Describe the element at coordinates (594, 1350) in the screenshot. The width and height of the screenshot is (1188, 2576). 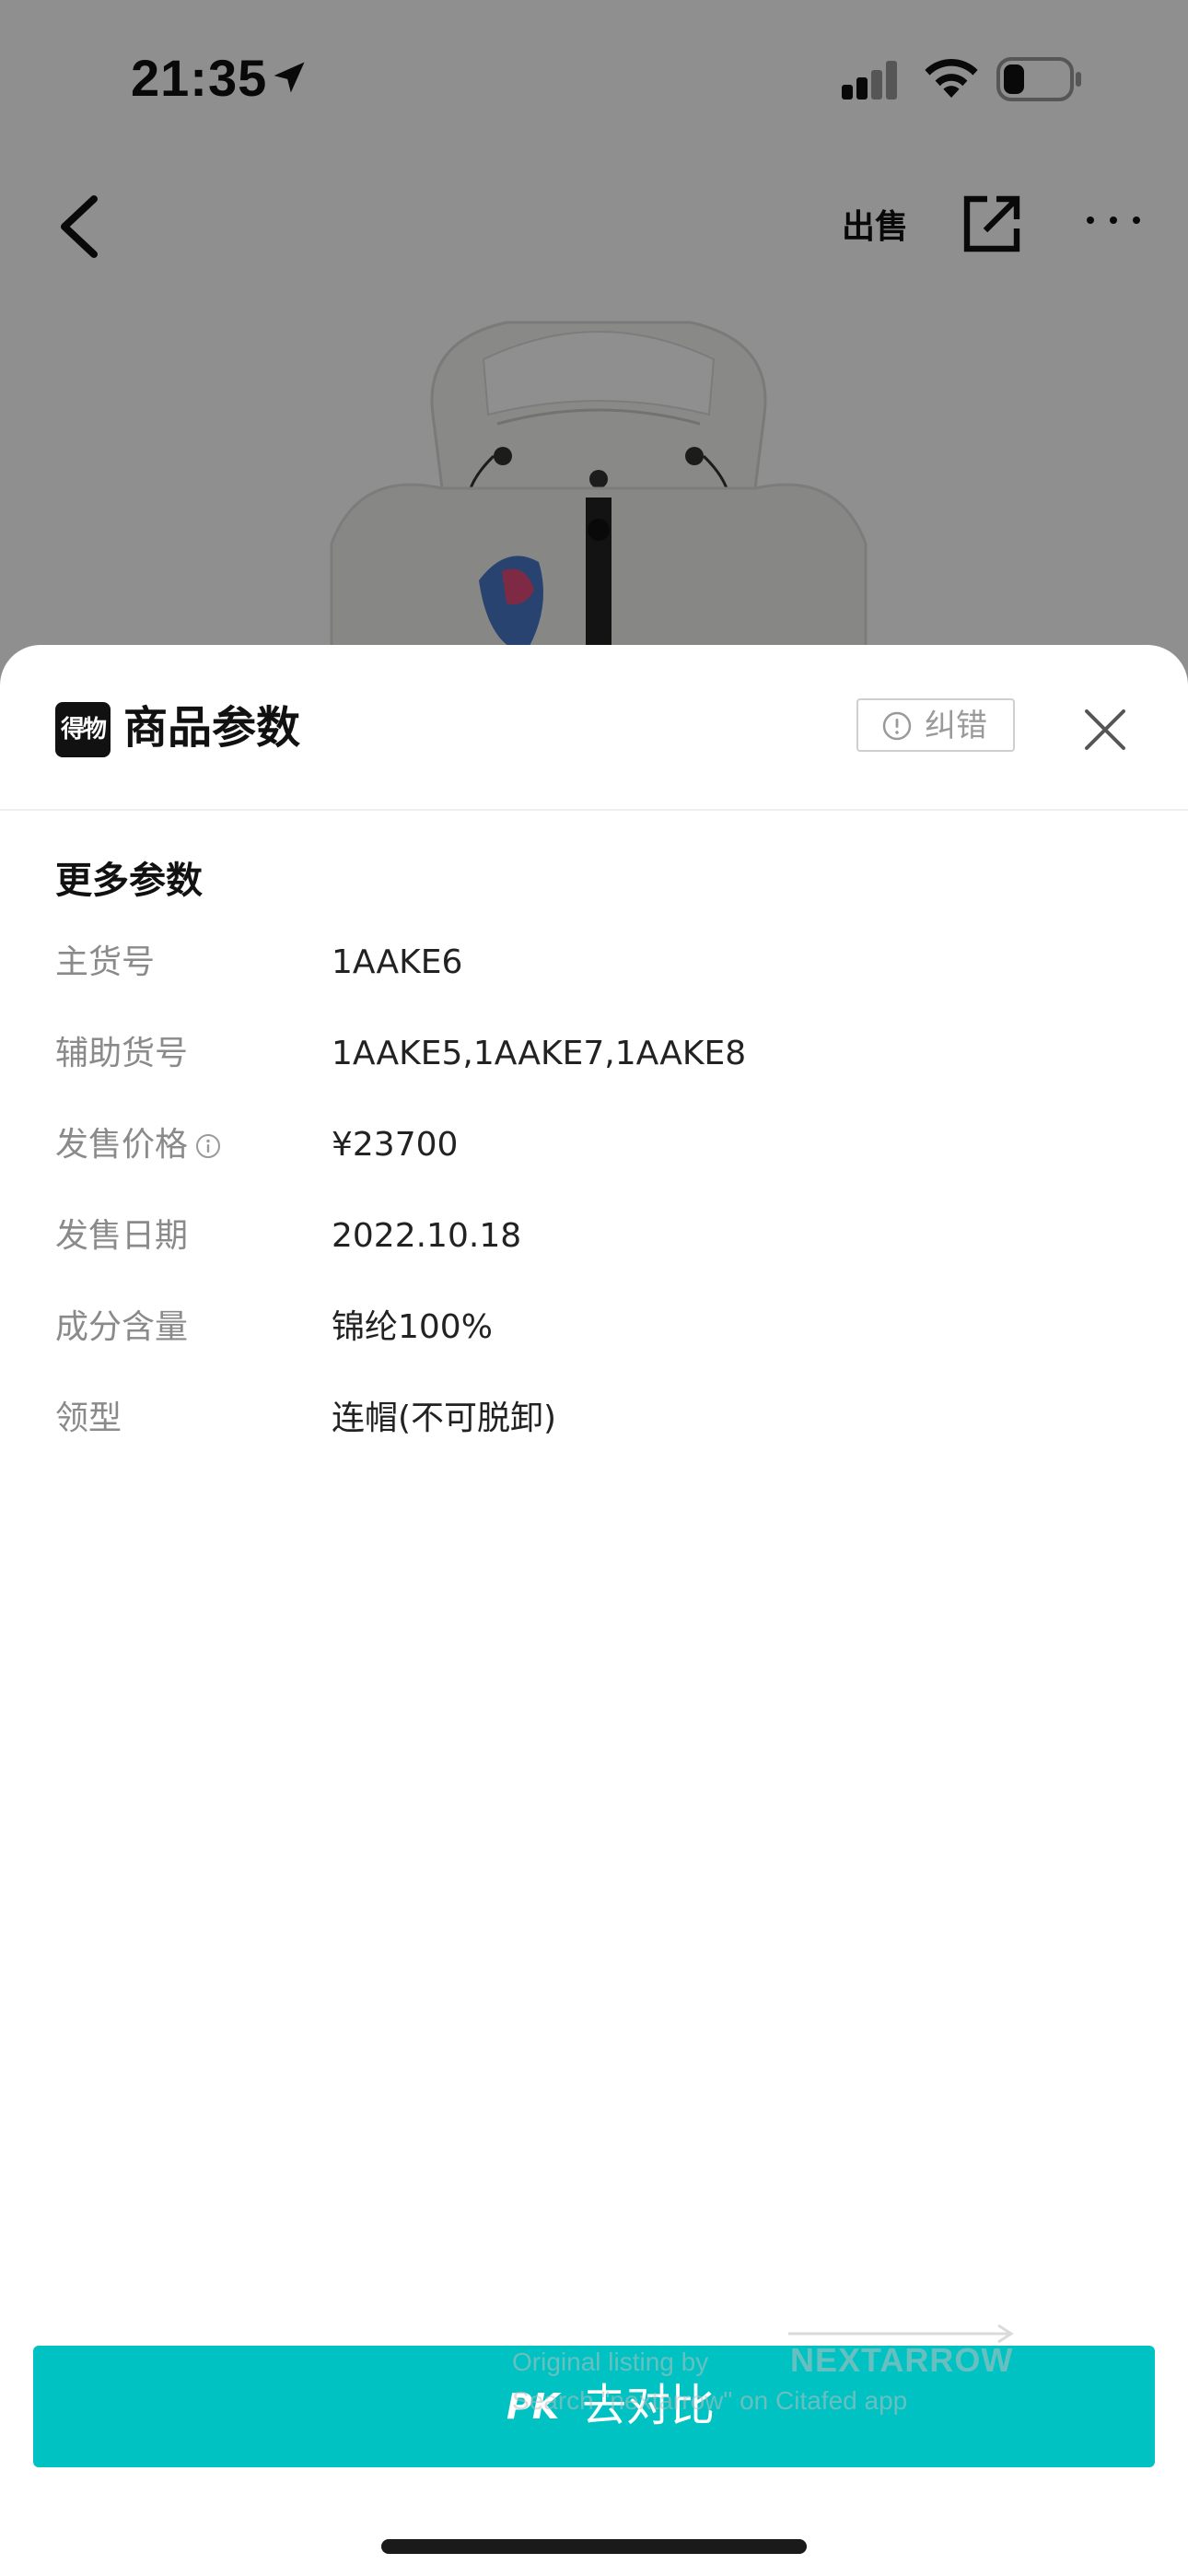
I see `param-row: 成分含量 锦纶100%` at that location.